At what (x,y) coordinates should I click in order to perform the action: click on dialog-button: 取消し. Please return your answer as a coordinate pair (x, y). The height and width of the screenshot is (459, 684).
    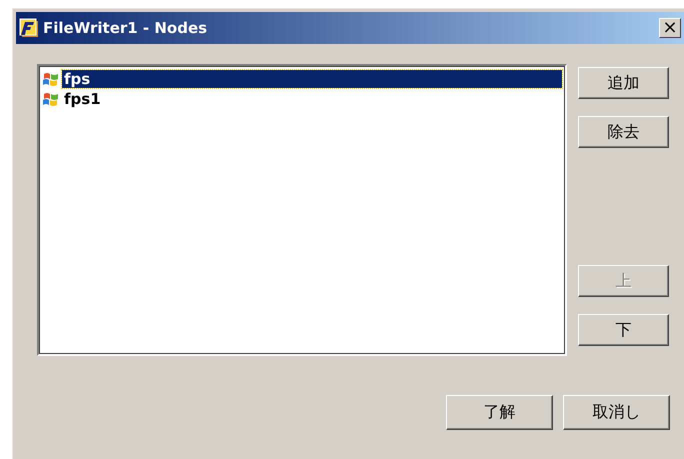
    Looking at the image, I should click on (616, 412).